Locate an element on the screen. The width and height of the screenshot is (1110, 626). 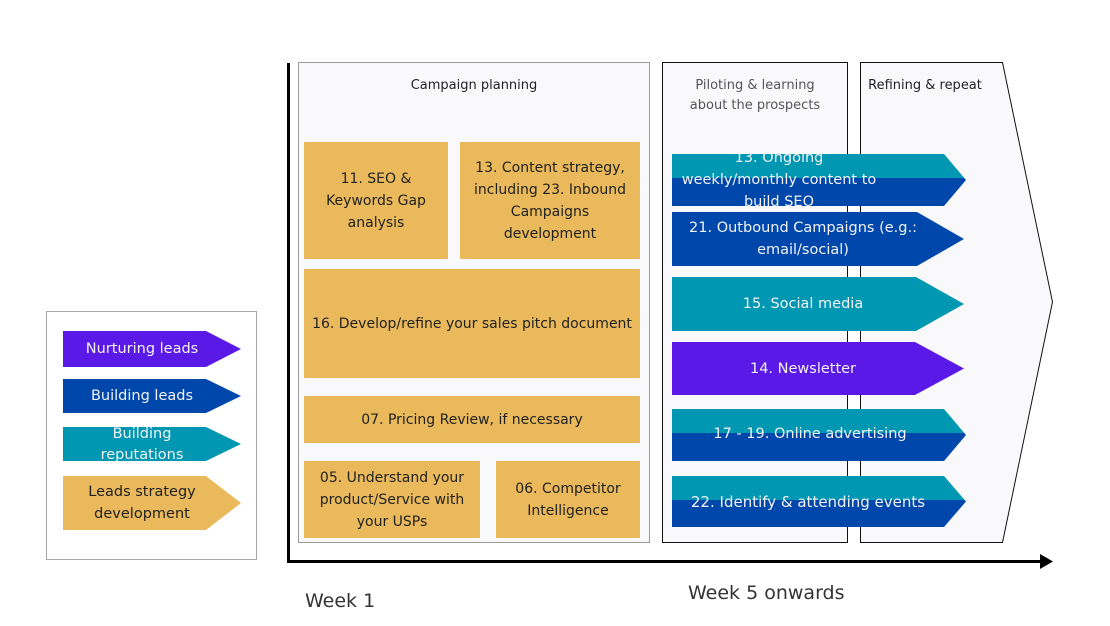
task-card-competitor-intelligence: 06. Competitor Intelligence is located at coordinates (568, 499).